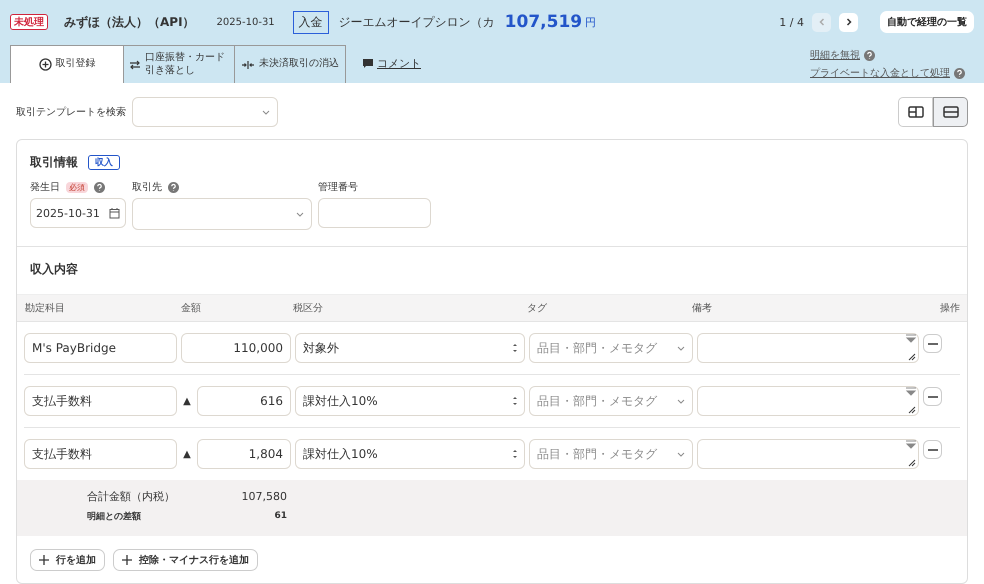  I want to click on chevron-right-icon, so click(848, 22).